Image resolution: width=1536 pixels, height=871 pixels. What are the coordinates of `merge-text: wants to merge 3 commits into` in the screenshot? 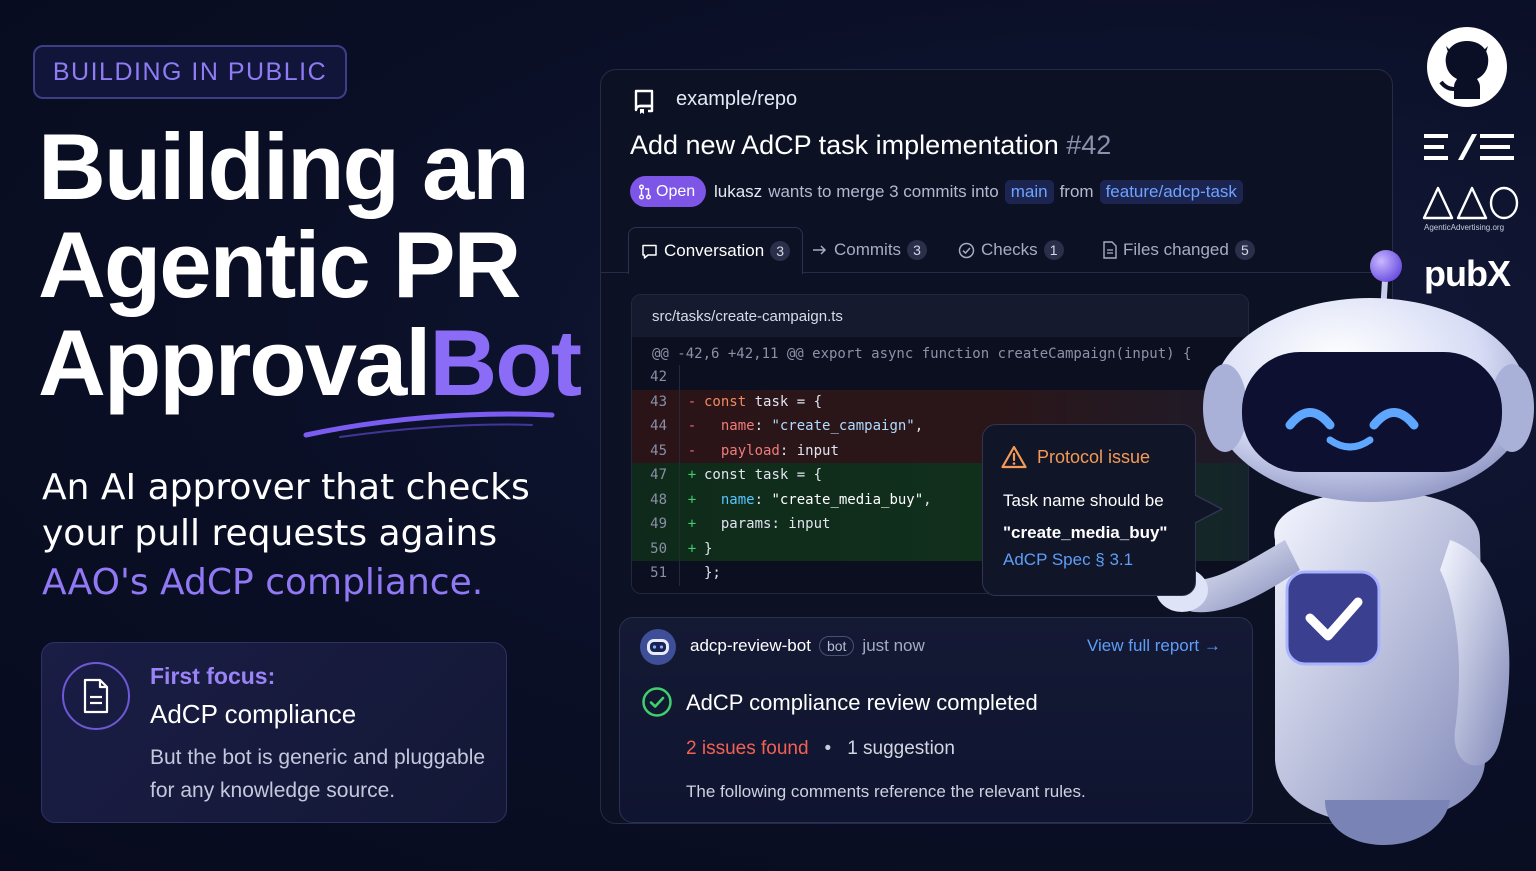 It's located at (883, 191).